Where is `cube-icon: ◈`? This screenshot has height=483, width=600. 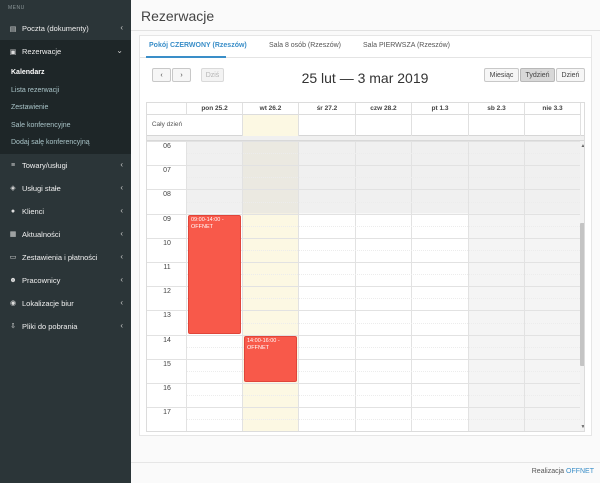 cube-icon: ◈ is located at coordinates (13, 188).